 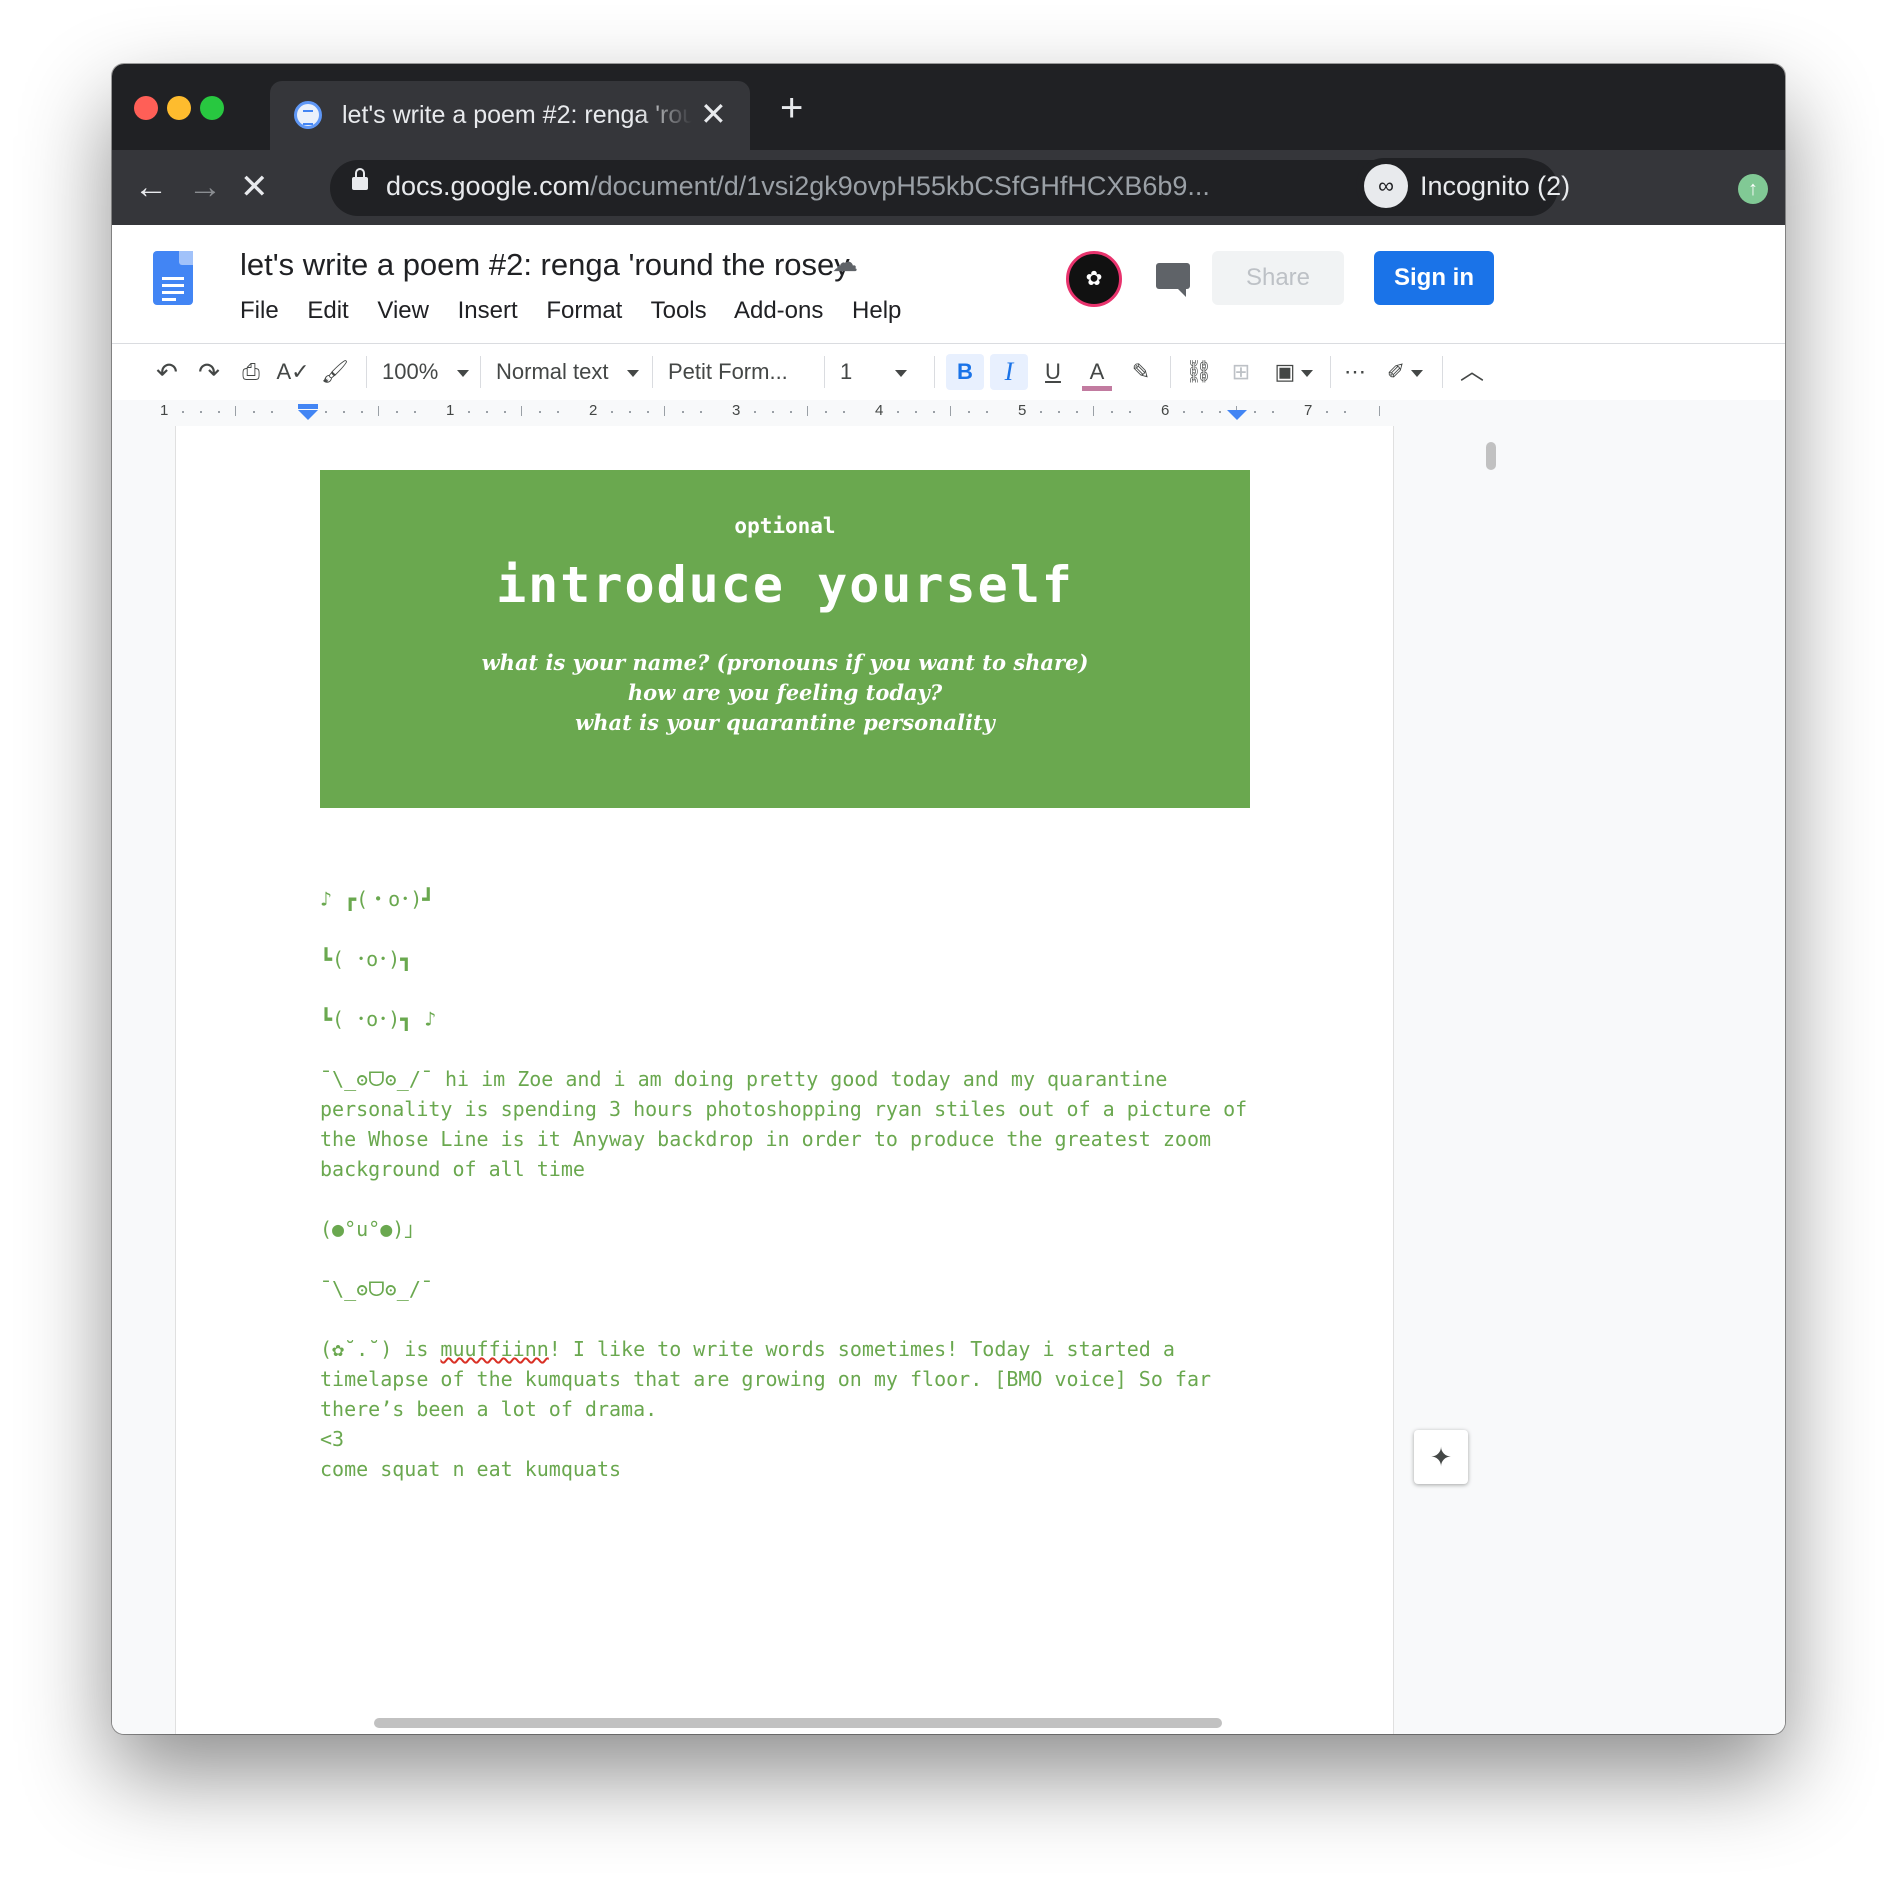 I want to click on ruler: 1 1 2 3 4 5 6 7, so click(x=948, y=413).